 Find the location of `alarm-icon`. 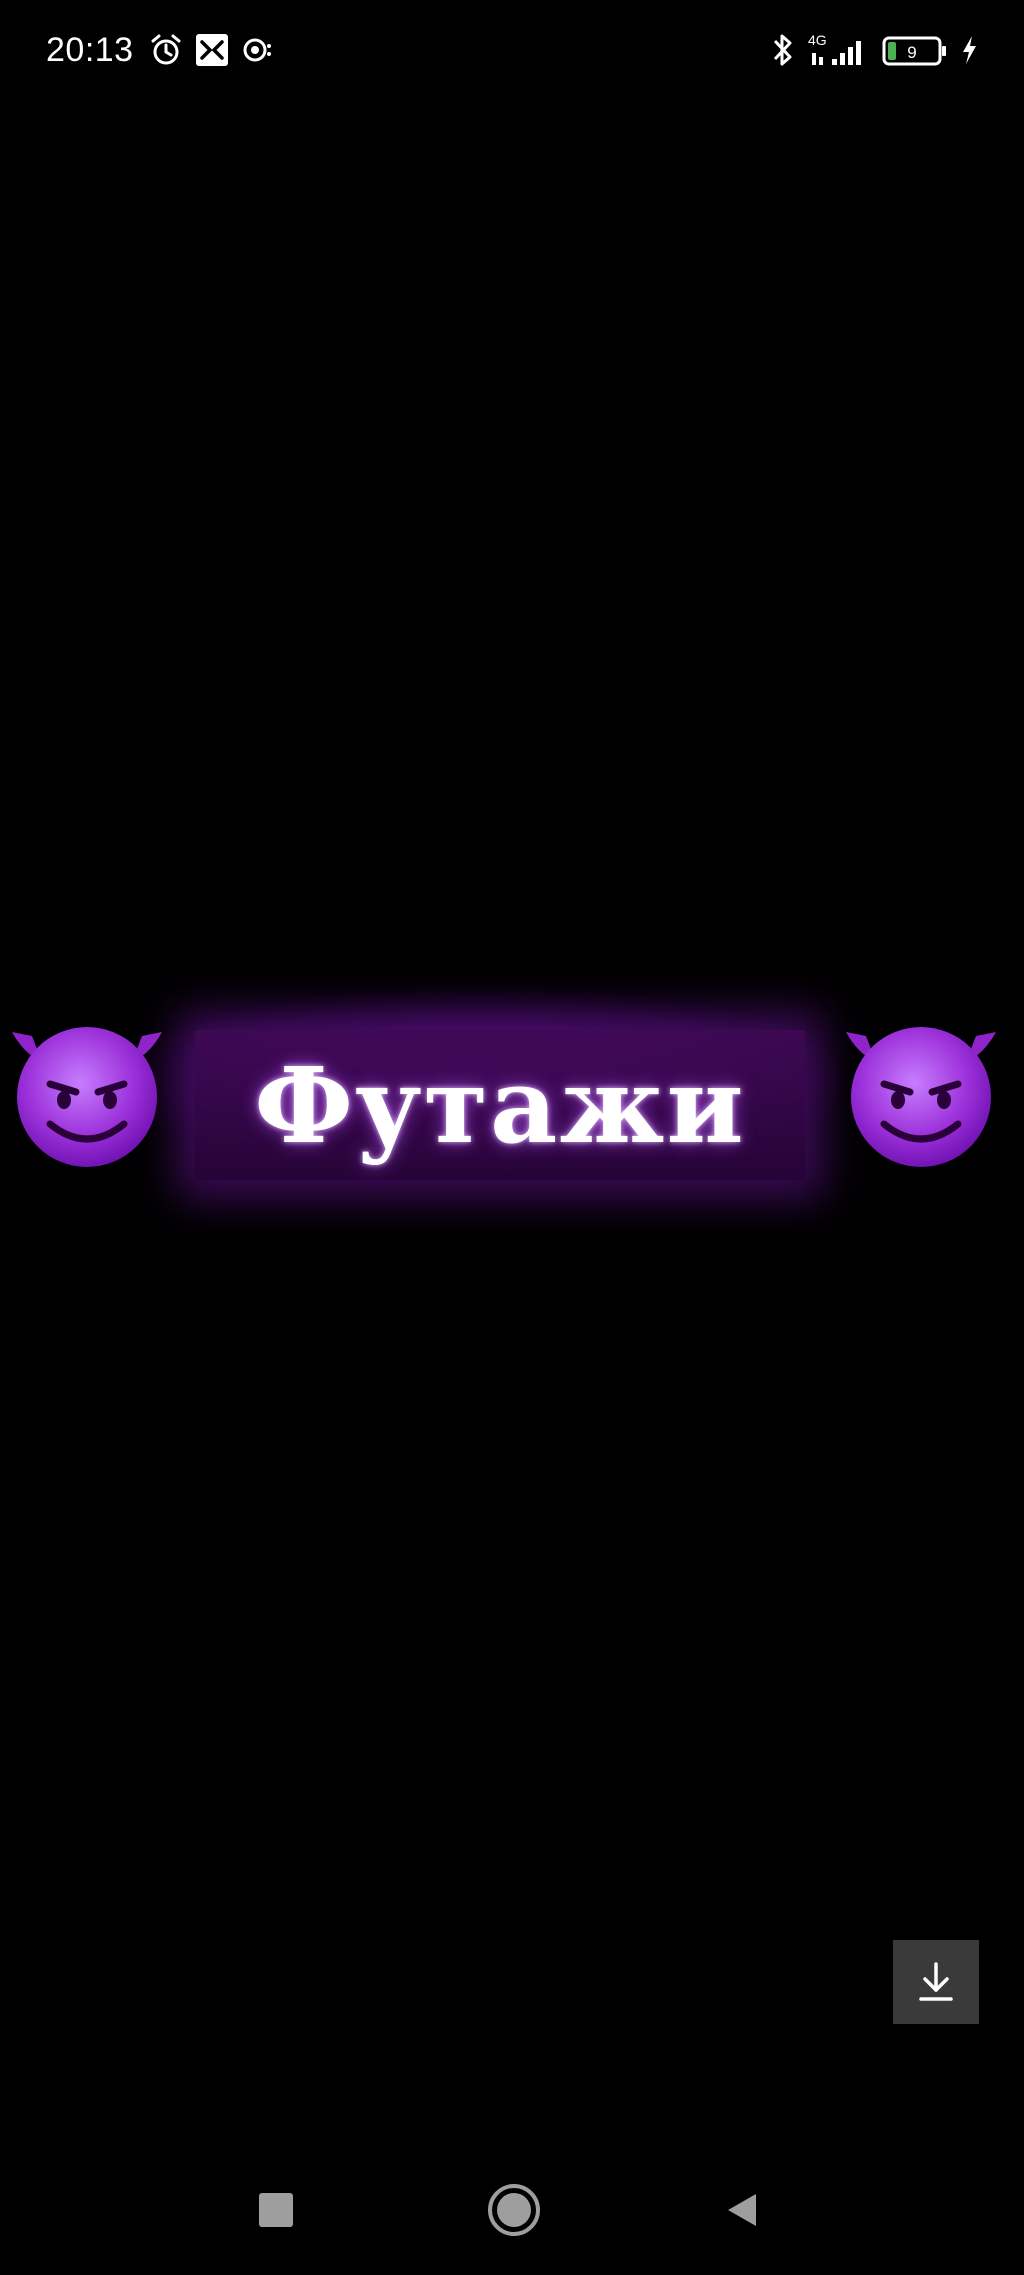

alarm-icon is located at coordinates (166, 50).